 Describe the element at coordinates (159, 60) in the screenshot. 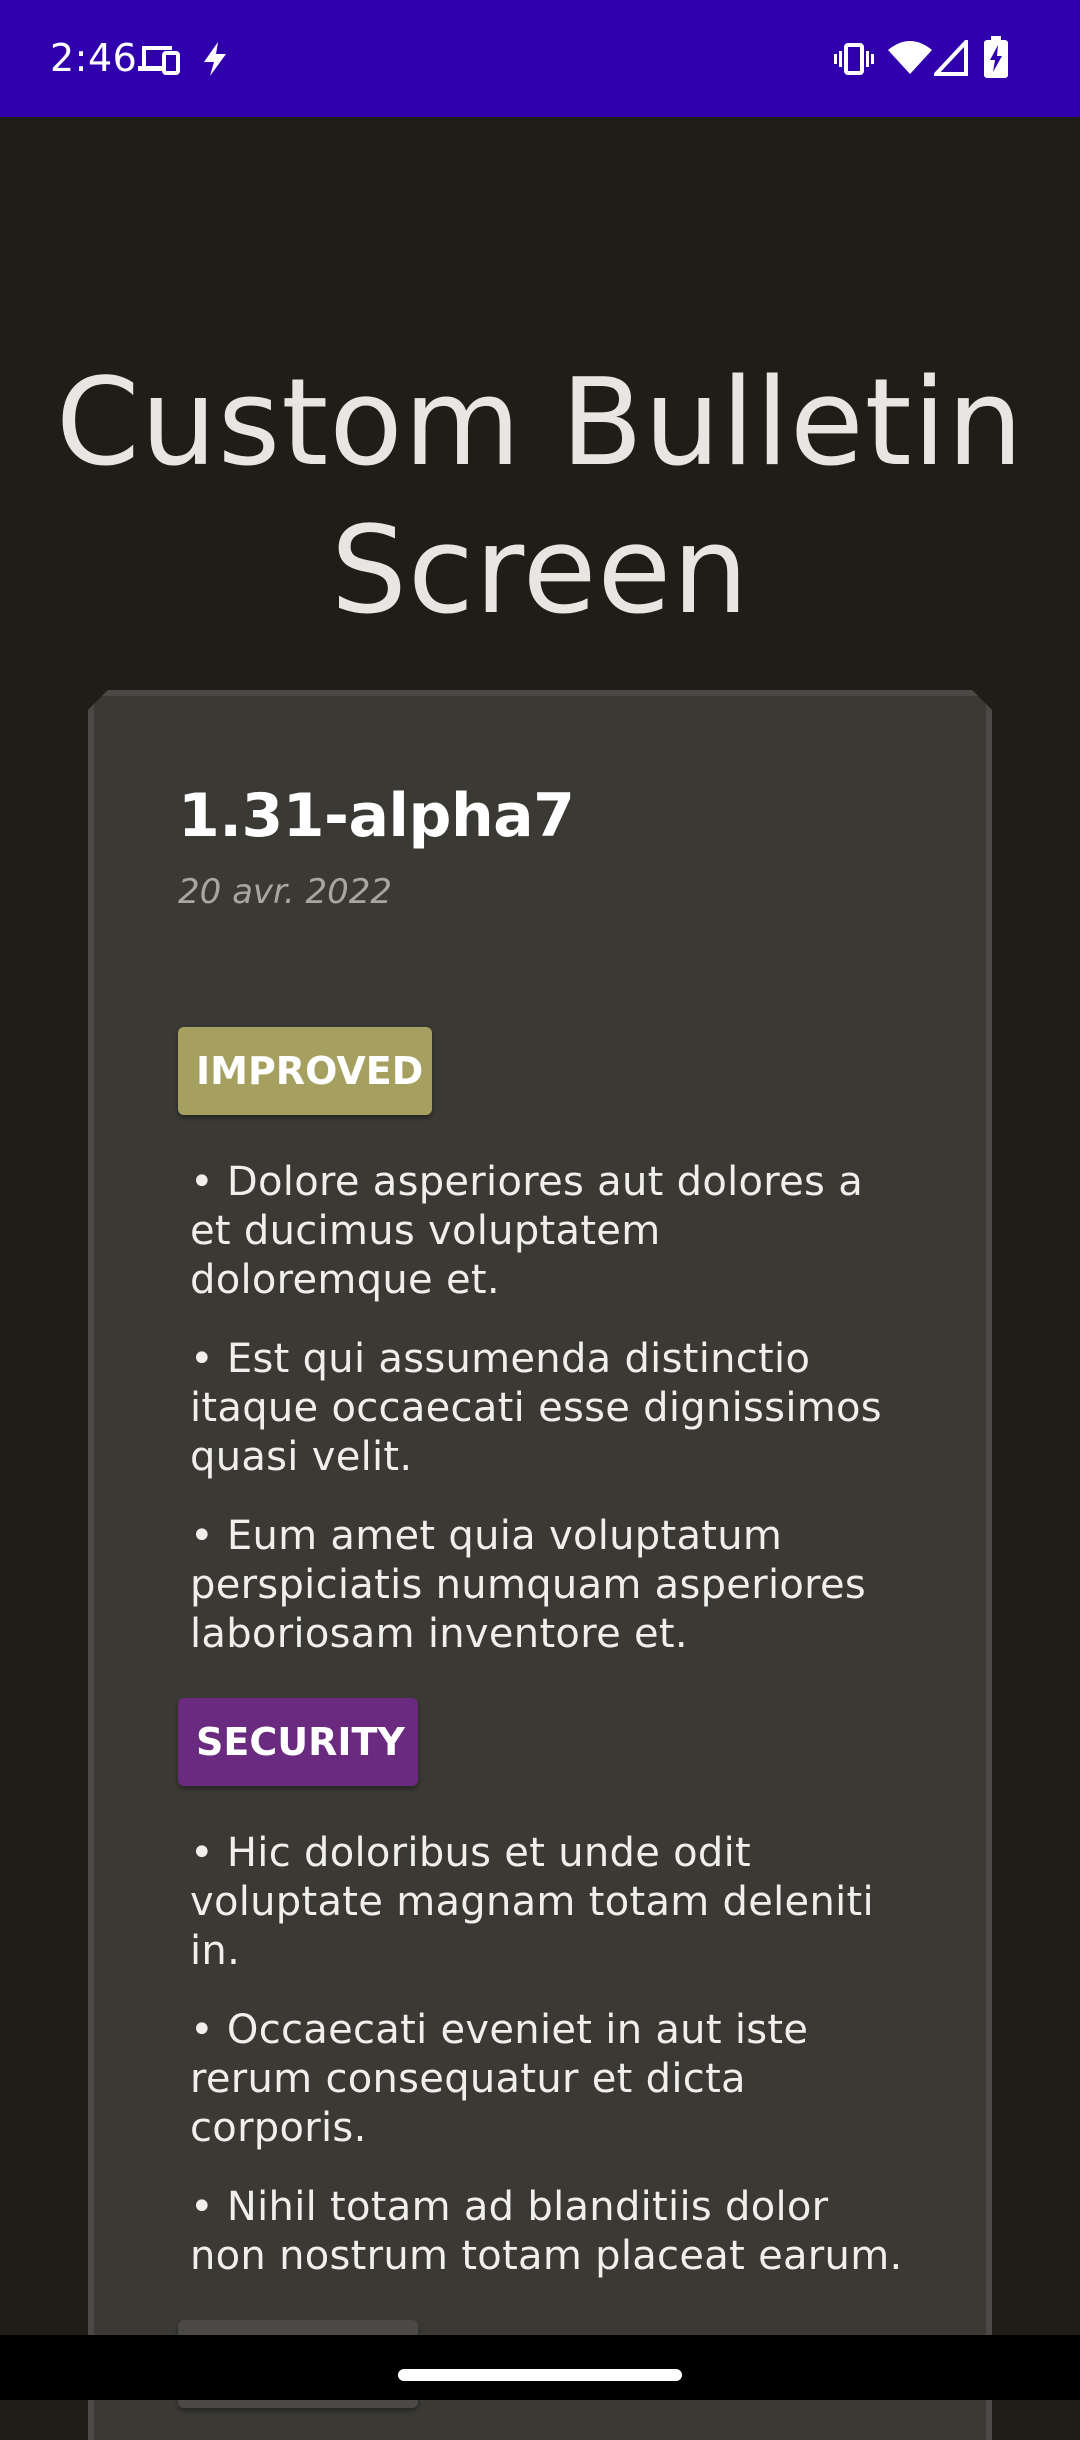

I see `devices-icon` at that location.